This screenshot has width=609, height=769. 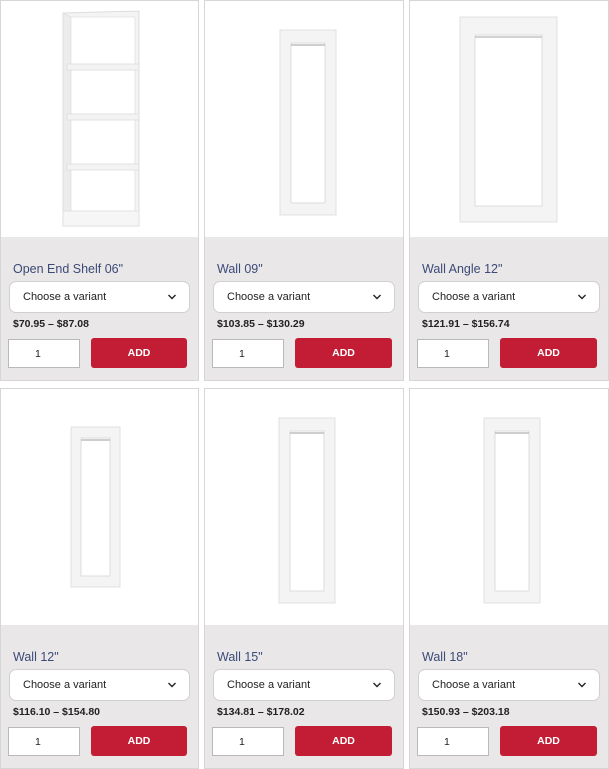 What do you see at coordinates (51, 324) in the screenshot?
I see `product-price: $70.95 – $87.08` at bounding box center [51, 324].